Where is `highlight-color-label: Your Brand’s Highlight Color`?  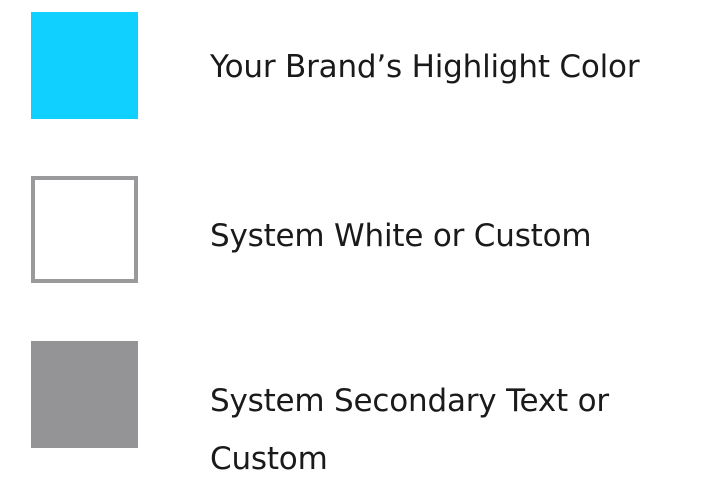 highlight-color-label: Your Brand’s Highlight Color is located at coordinates (425, 67).